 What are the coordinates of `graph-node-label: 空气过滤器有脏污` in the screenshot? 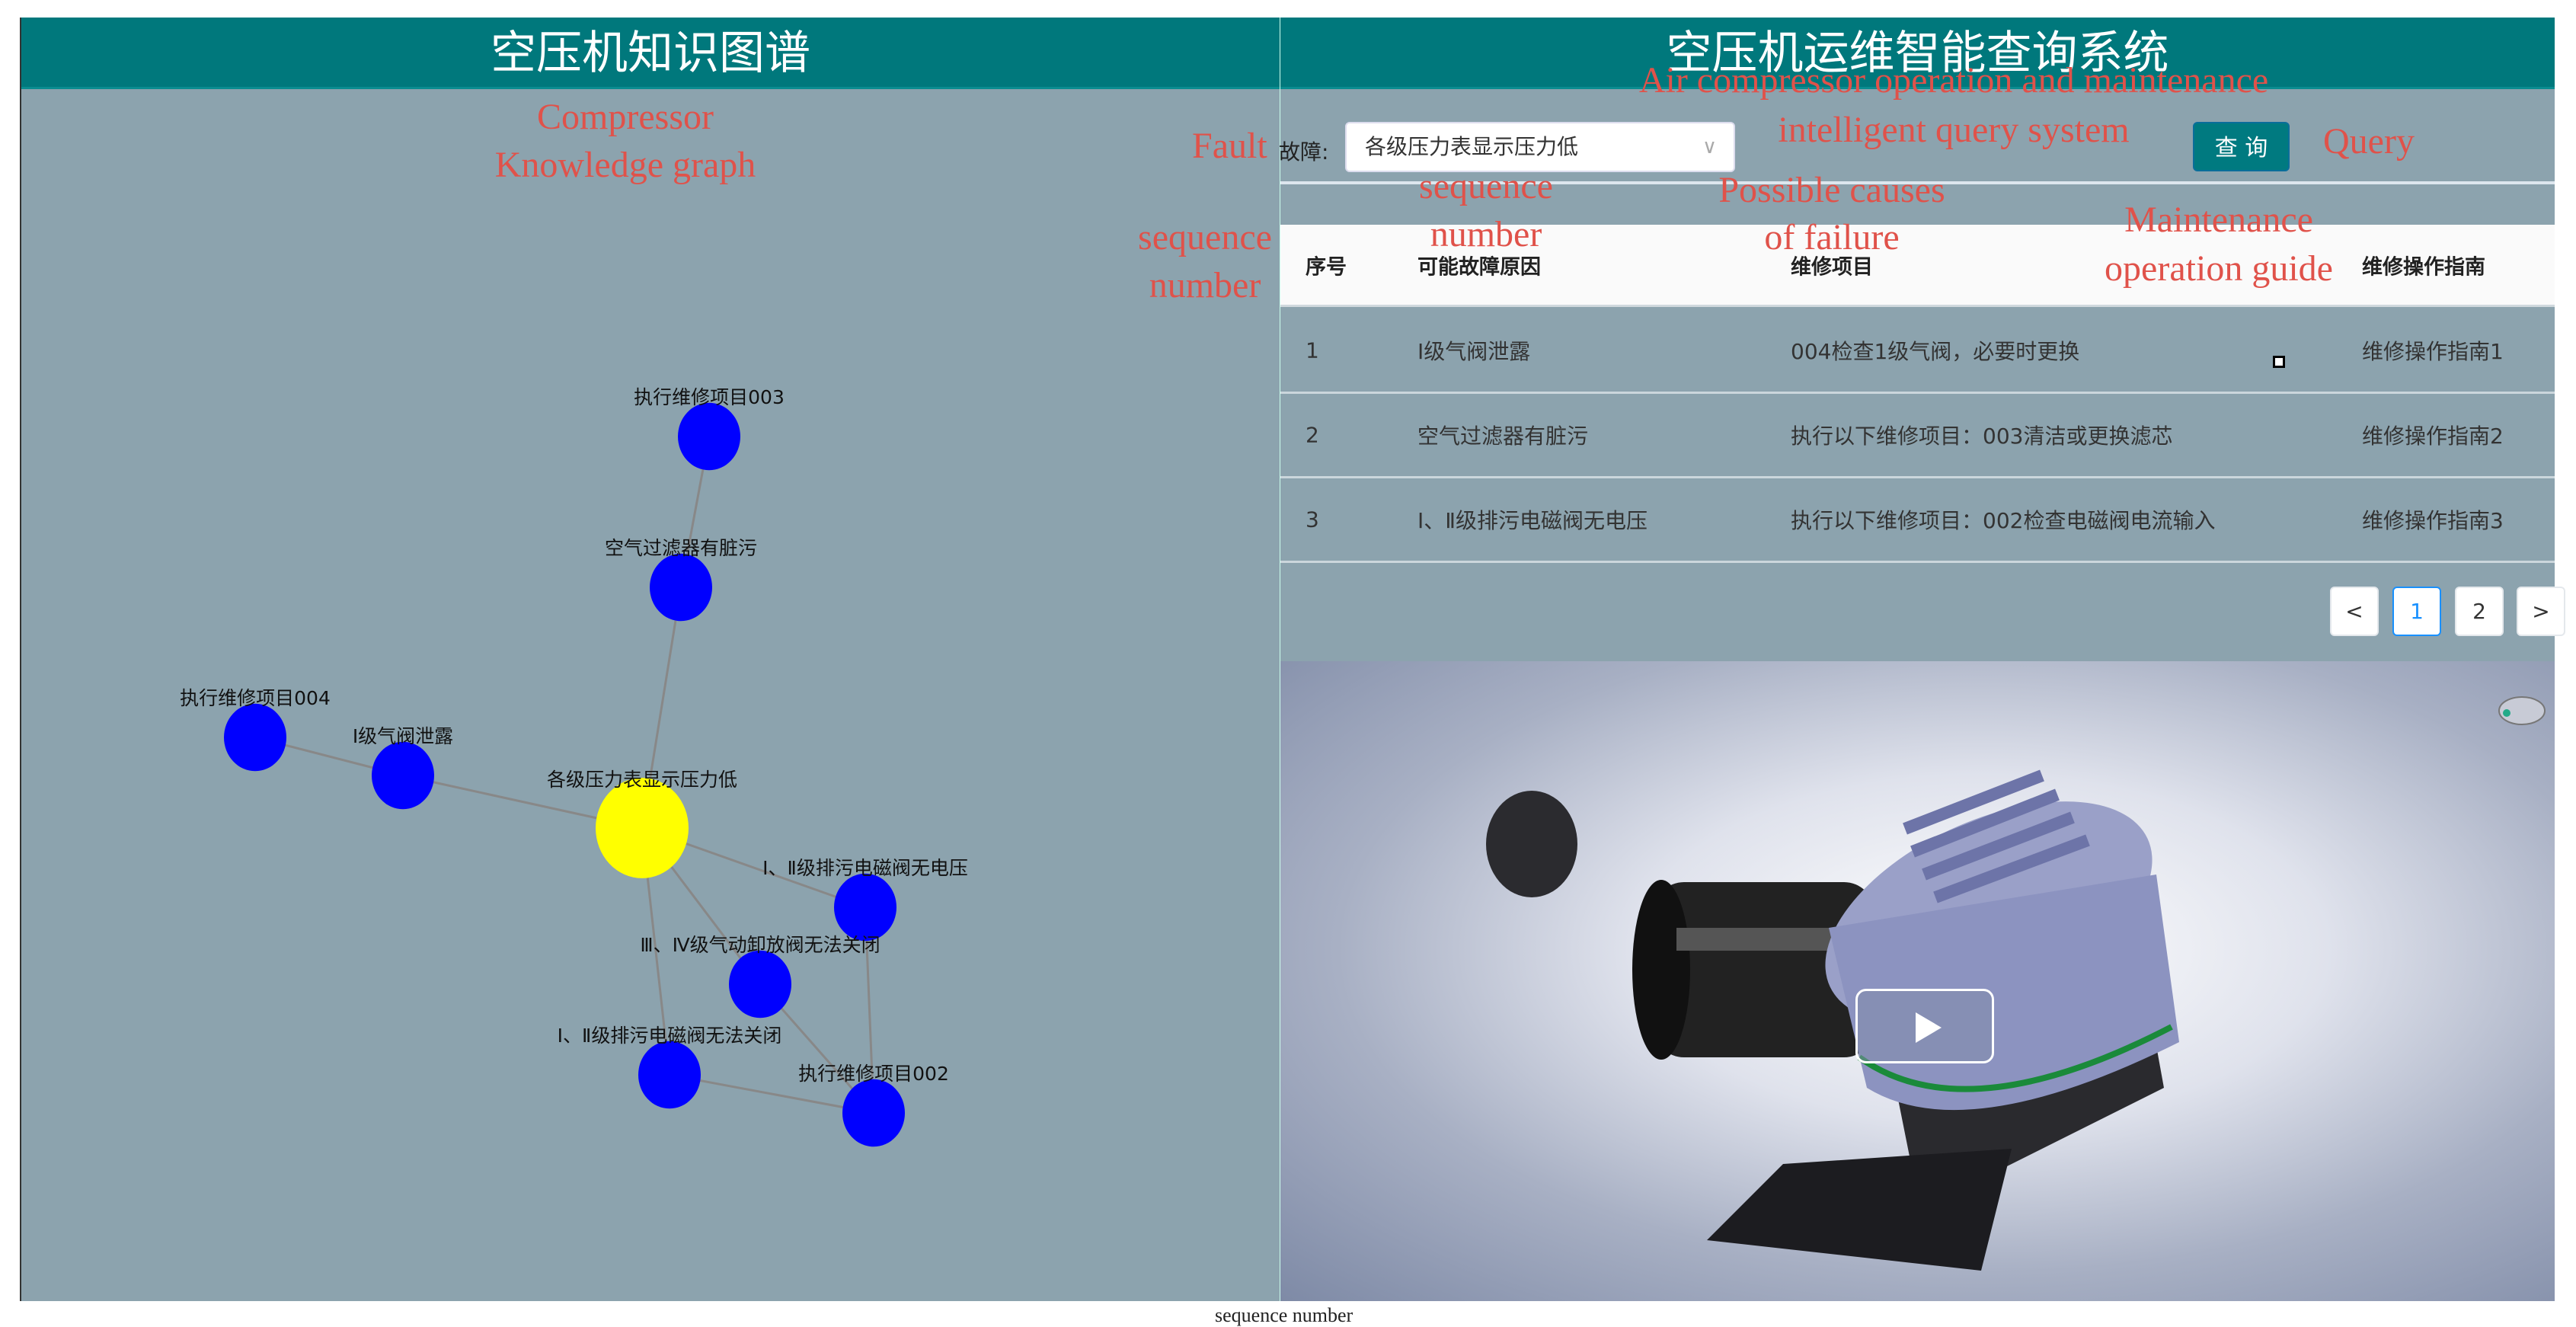 It's located at (681, 548).